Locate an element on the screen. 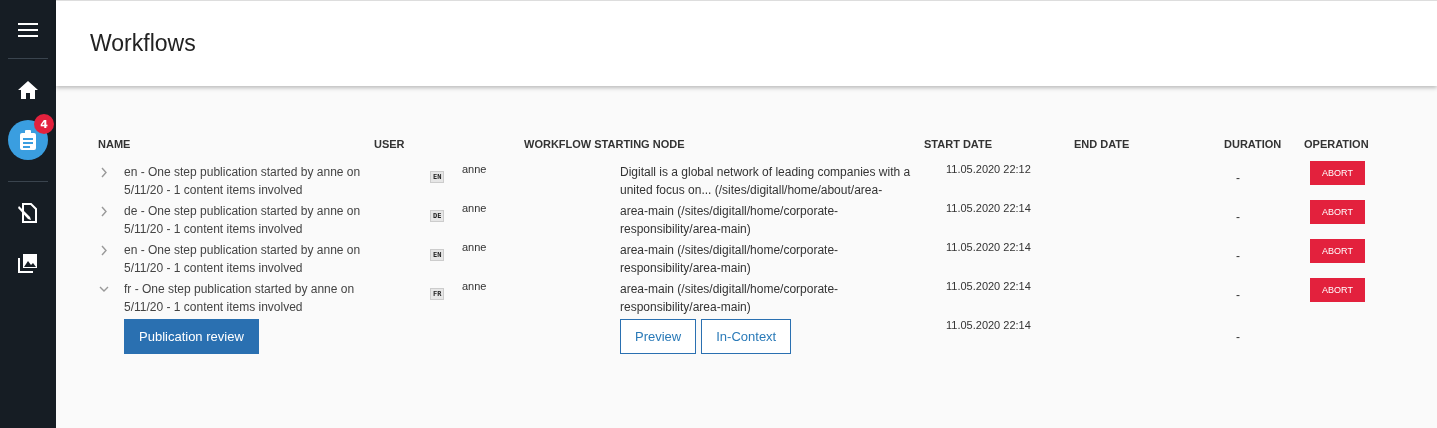  start-date: 11.05.2020 22:12 is located at coordinates (989, 169).